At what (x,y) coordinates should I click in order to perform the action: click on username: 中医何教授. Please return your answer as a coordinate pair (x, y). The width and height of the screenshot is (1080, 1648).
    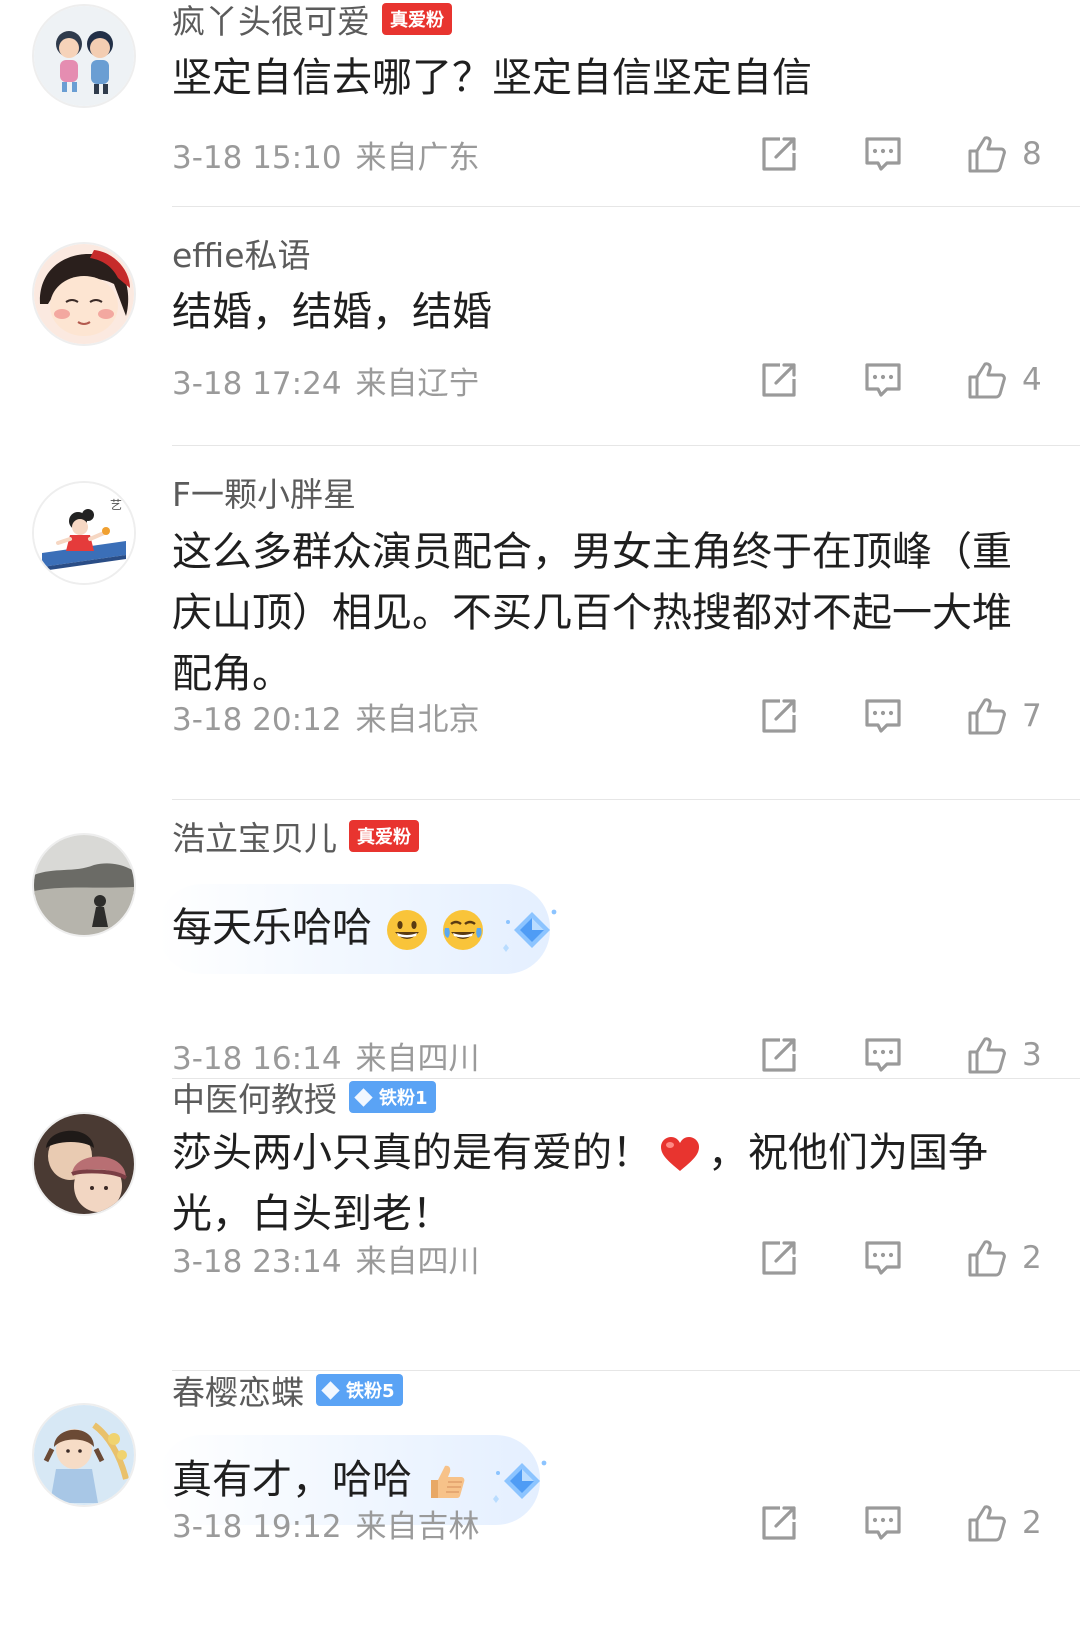
    Looking at the image, I should click on (254, 1097).